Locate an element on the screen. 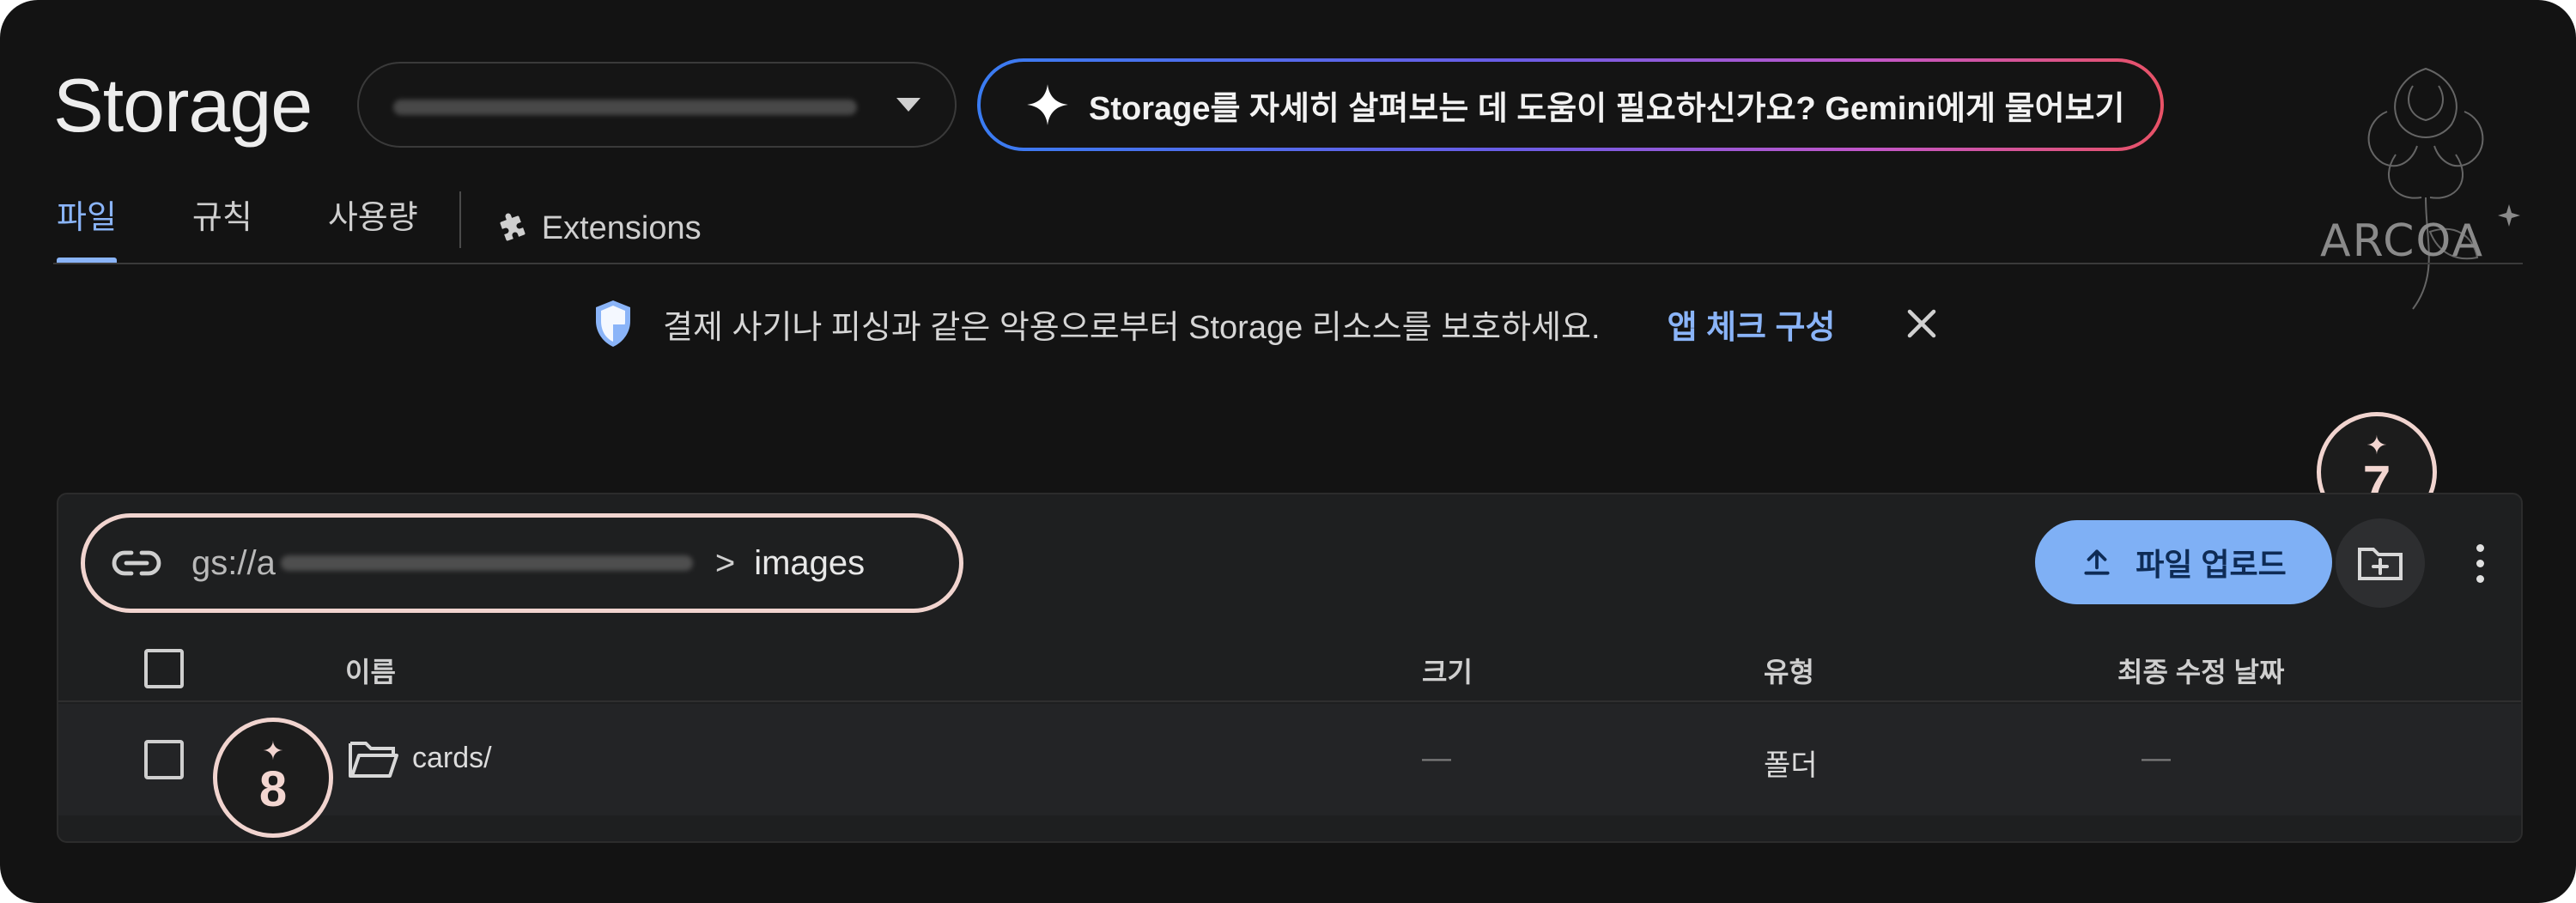 Image resolution: width=2576 pixels, height=903 pixels. create-folder-button is located at coordinates (2380, 563).